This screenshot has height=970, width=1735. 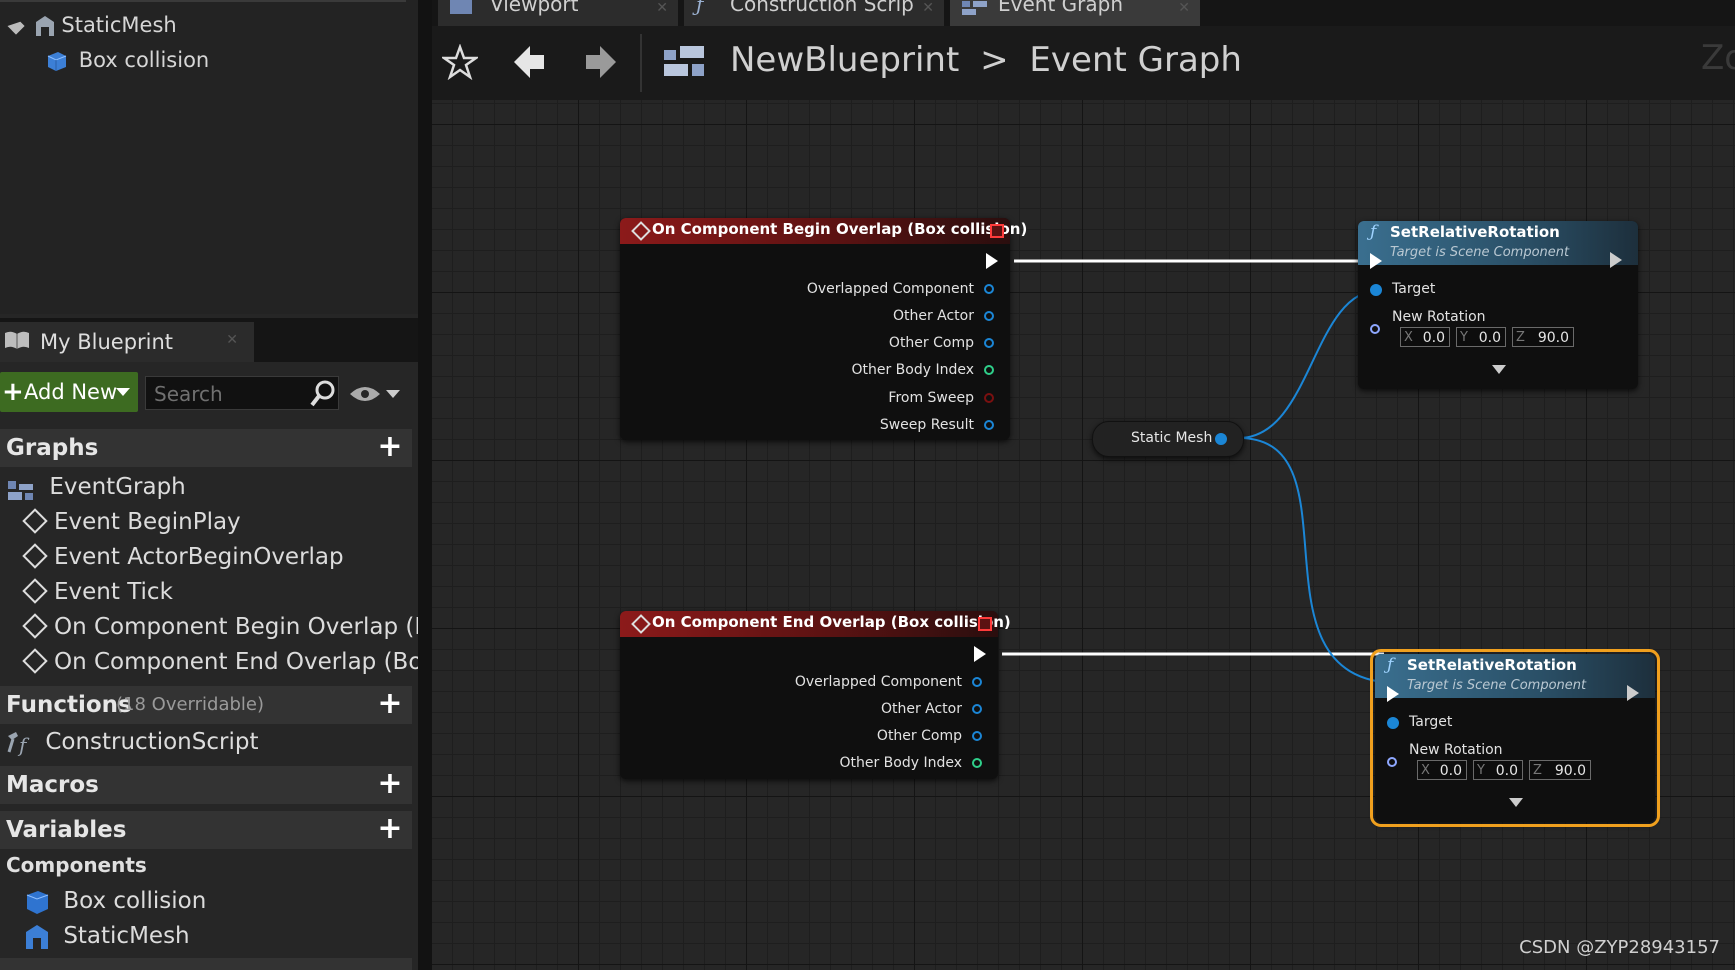 I want to click on graph-item-event-beginplay: Event BeginPlay, so click(x=131, y=522).